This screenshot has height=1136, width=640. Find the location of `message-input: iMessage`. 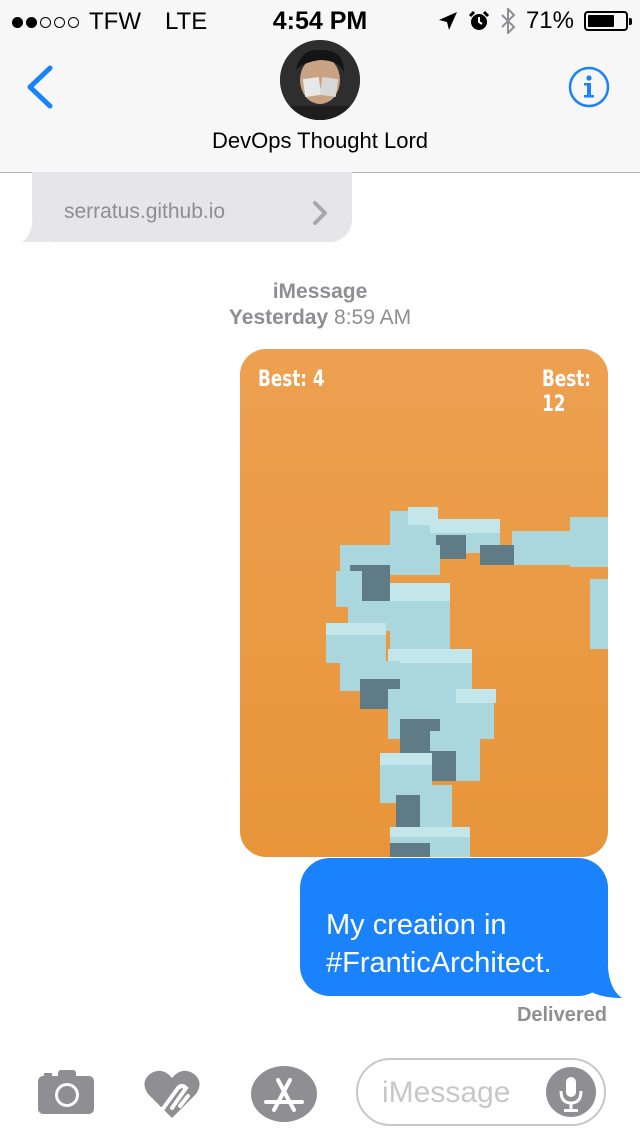

message-input: iMessage is located at coordinates (481, 1092).